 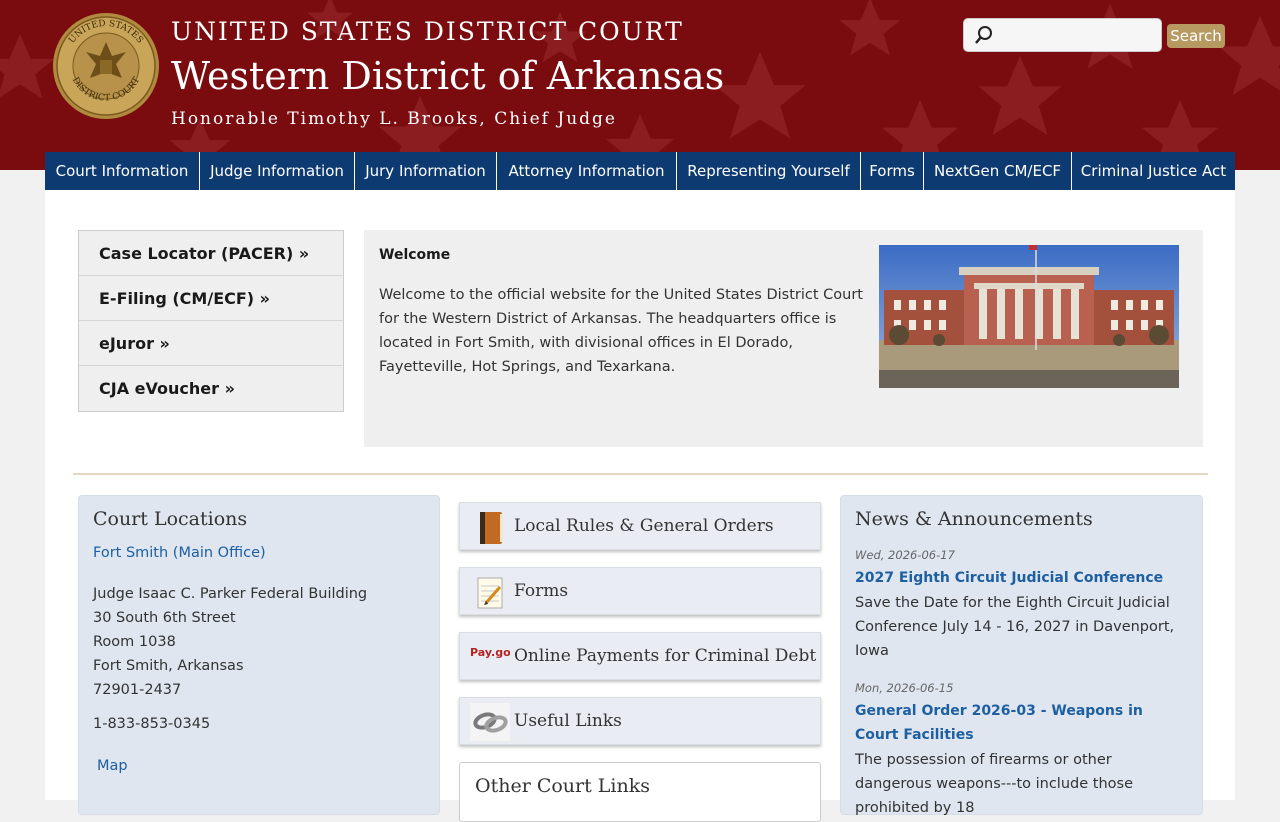 I want to click on book-icon, so click(x=491, y=528).